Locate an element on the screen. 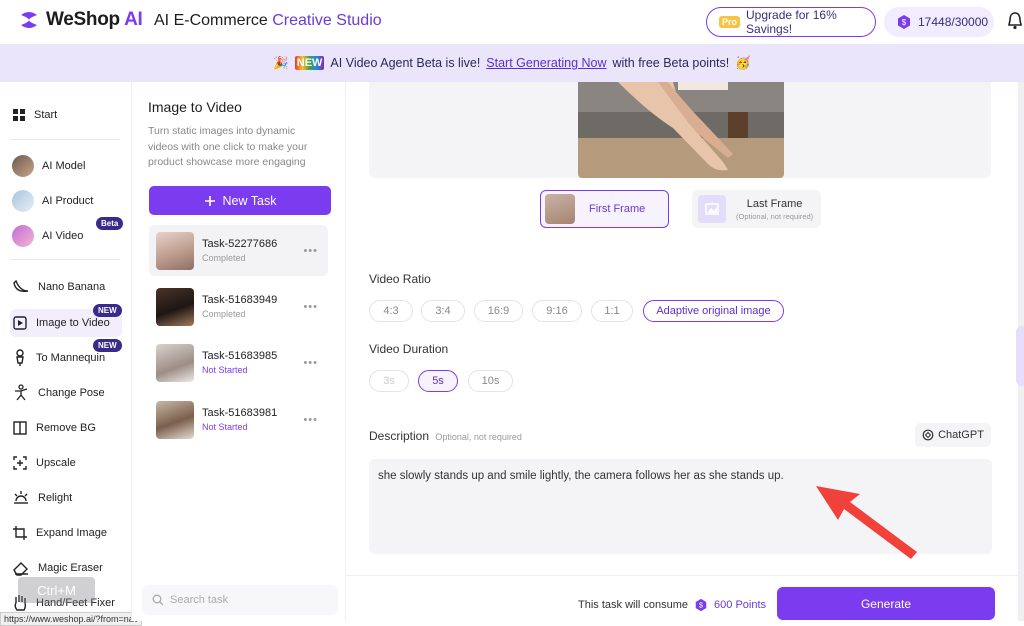 The image size is (1024, 626). video-ratio-label: Video Ratio is located at coordinates (400, 279).